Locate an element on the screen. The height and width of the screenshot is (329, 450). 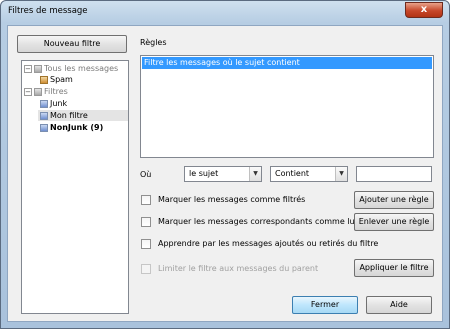
operator-select-value: Contient is located at coordinates (292, 173).